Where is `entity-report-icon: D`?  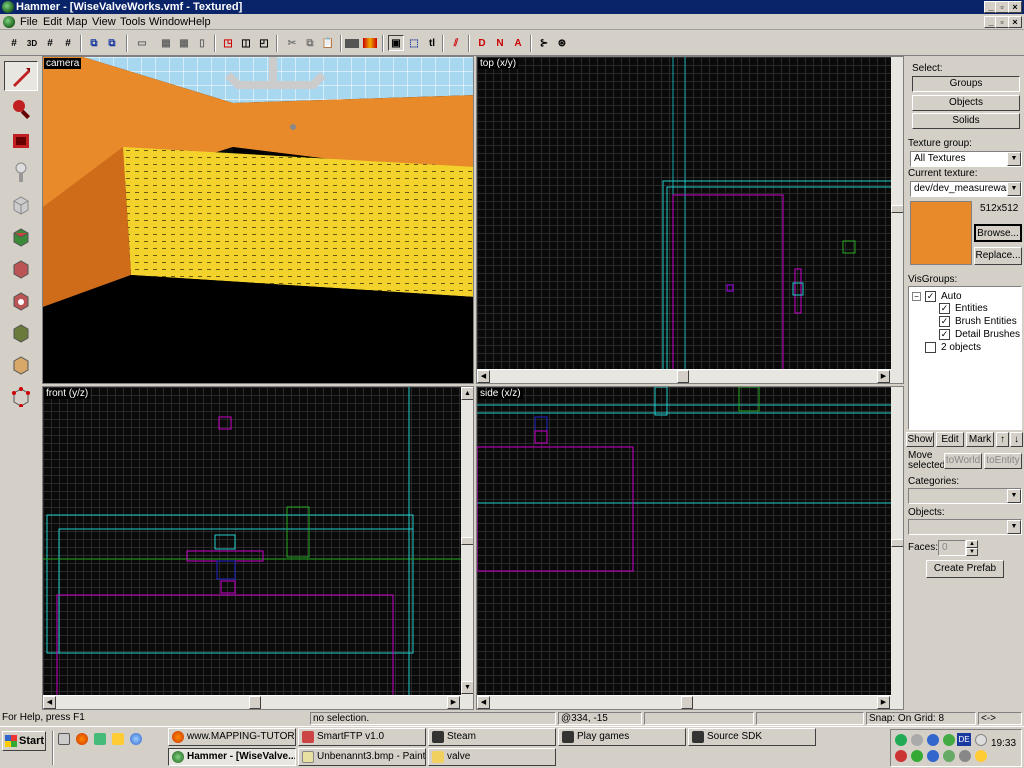
entity-report-icon: D is located at coordinates (482, 43).